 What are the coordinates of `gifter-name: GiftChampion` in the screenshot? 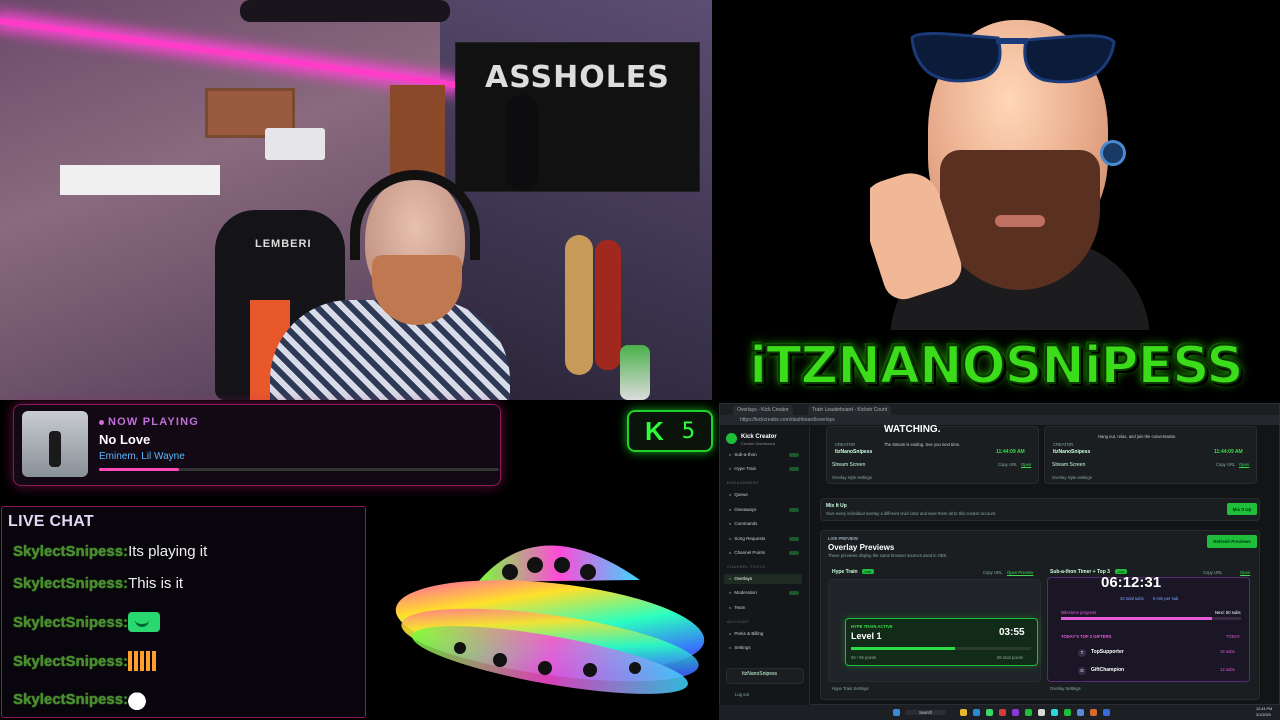 It's located at (1108, 670).